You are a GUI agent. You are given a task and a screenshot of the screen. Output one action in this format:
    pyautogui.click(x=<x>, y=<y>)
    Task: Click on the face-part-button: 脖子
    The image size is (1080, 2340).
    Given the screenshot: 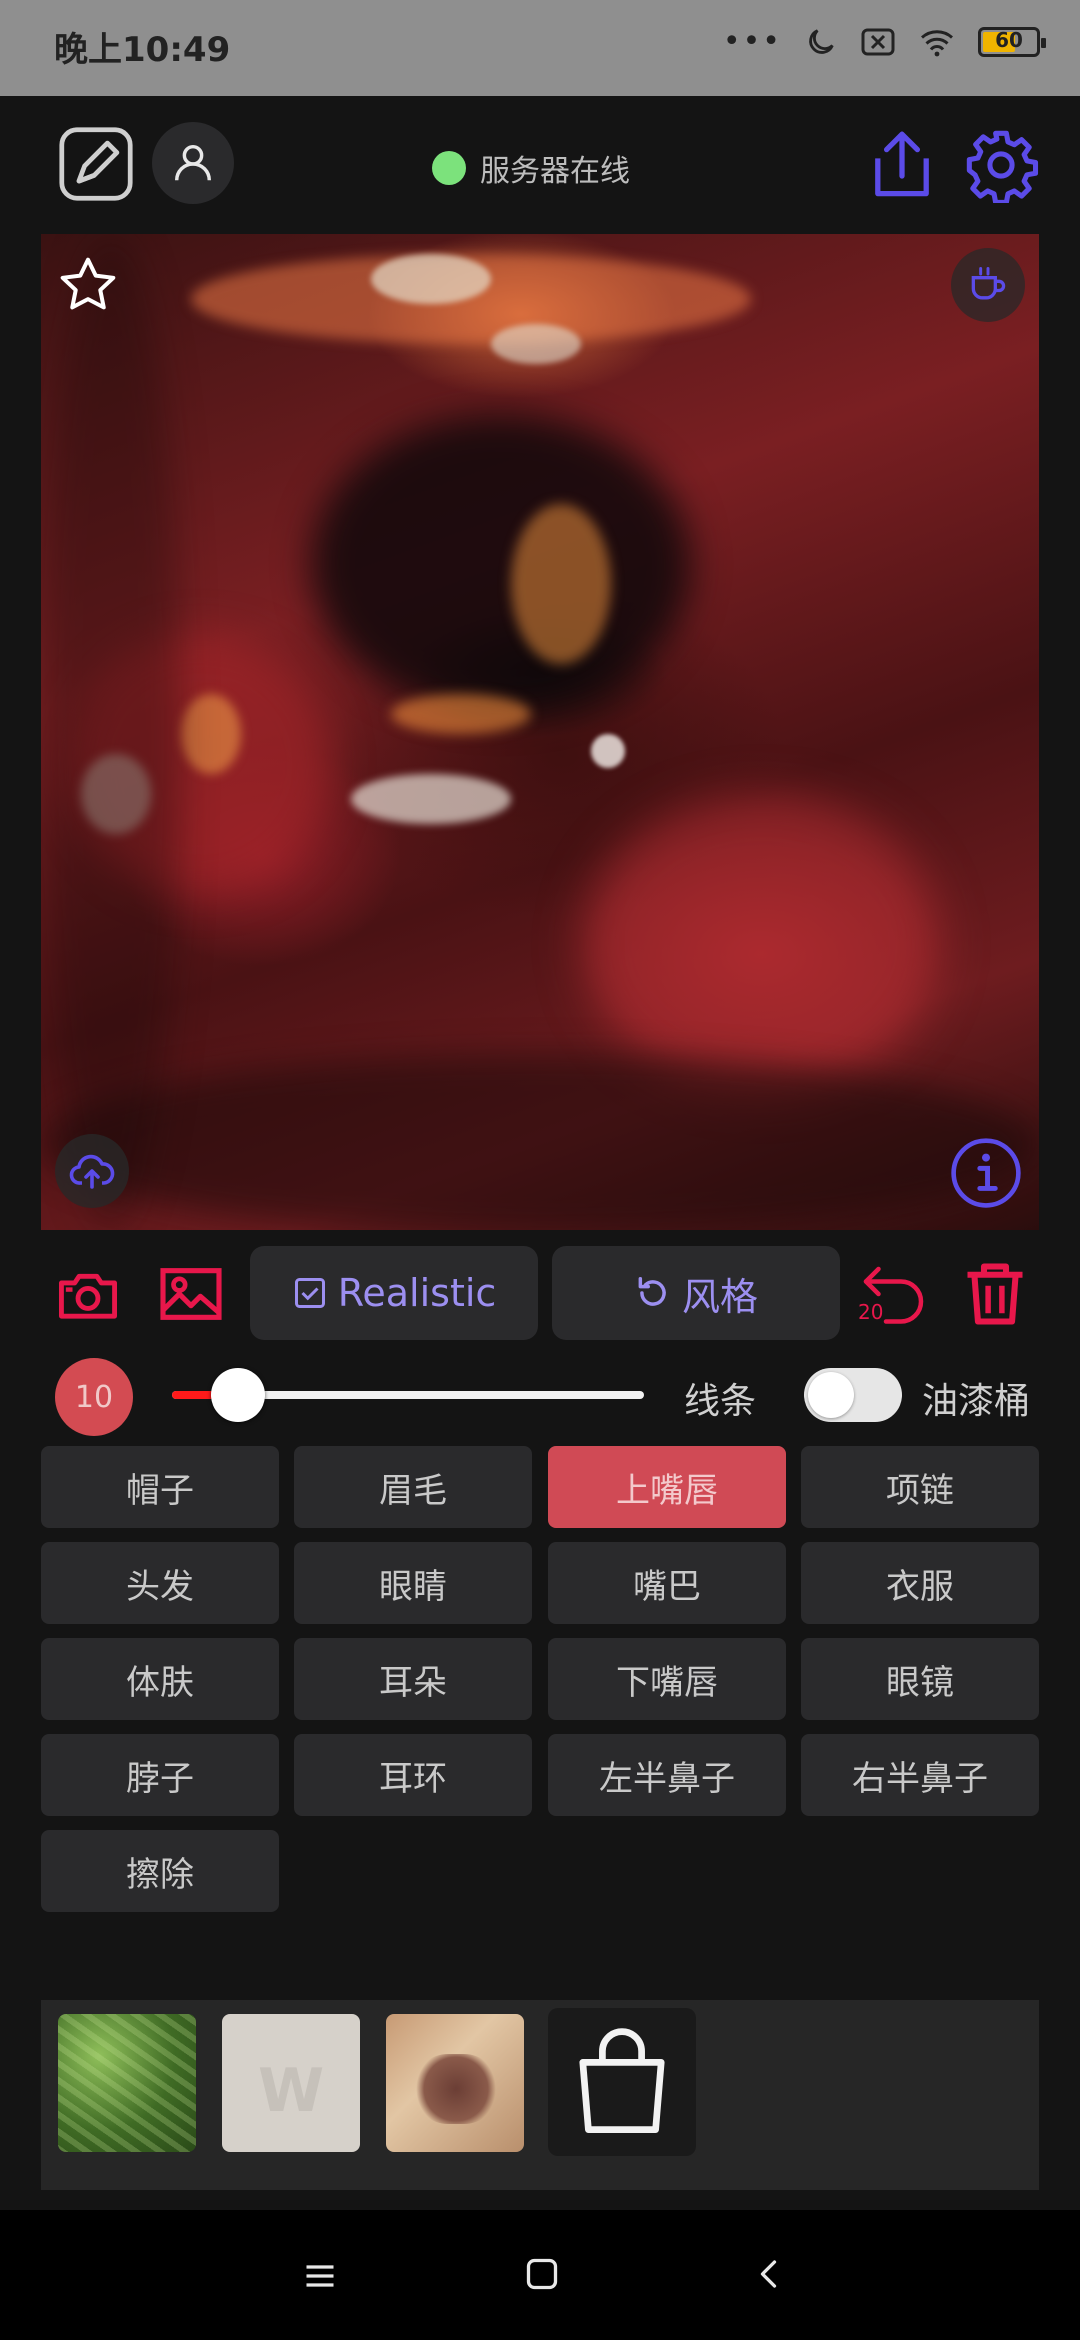 What is the action you would take?
    pyautogui.click(x=160, y=1775)
    